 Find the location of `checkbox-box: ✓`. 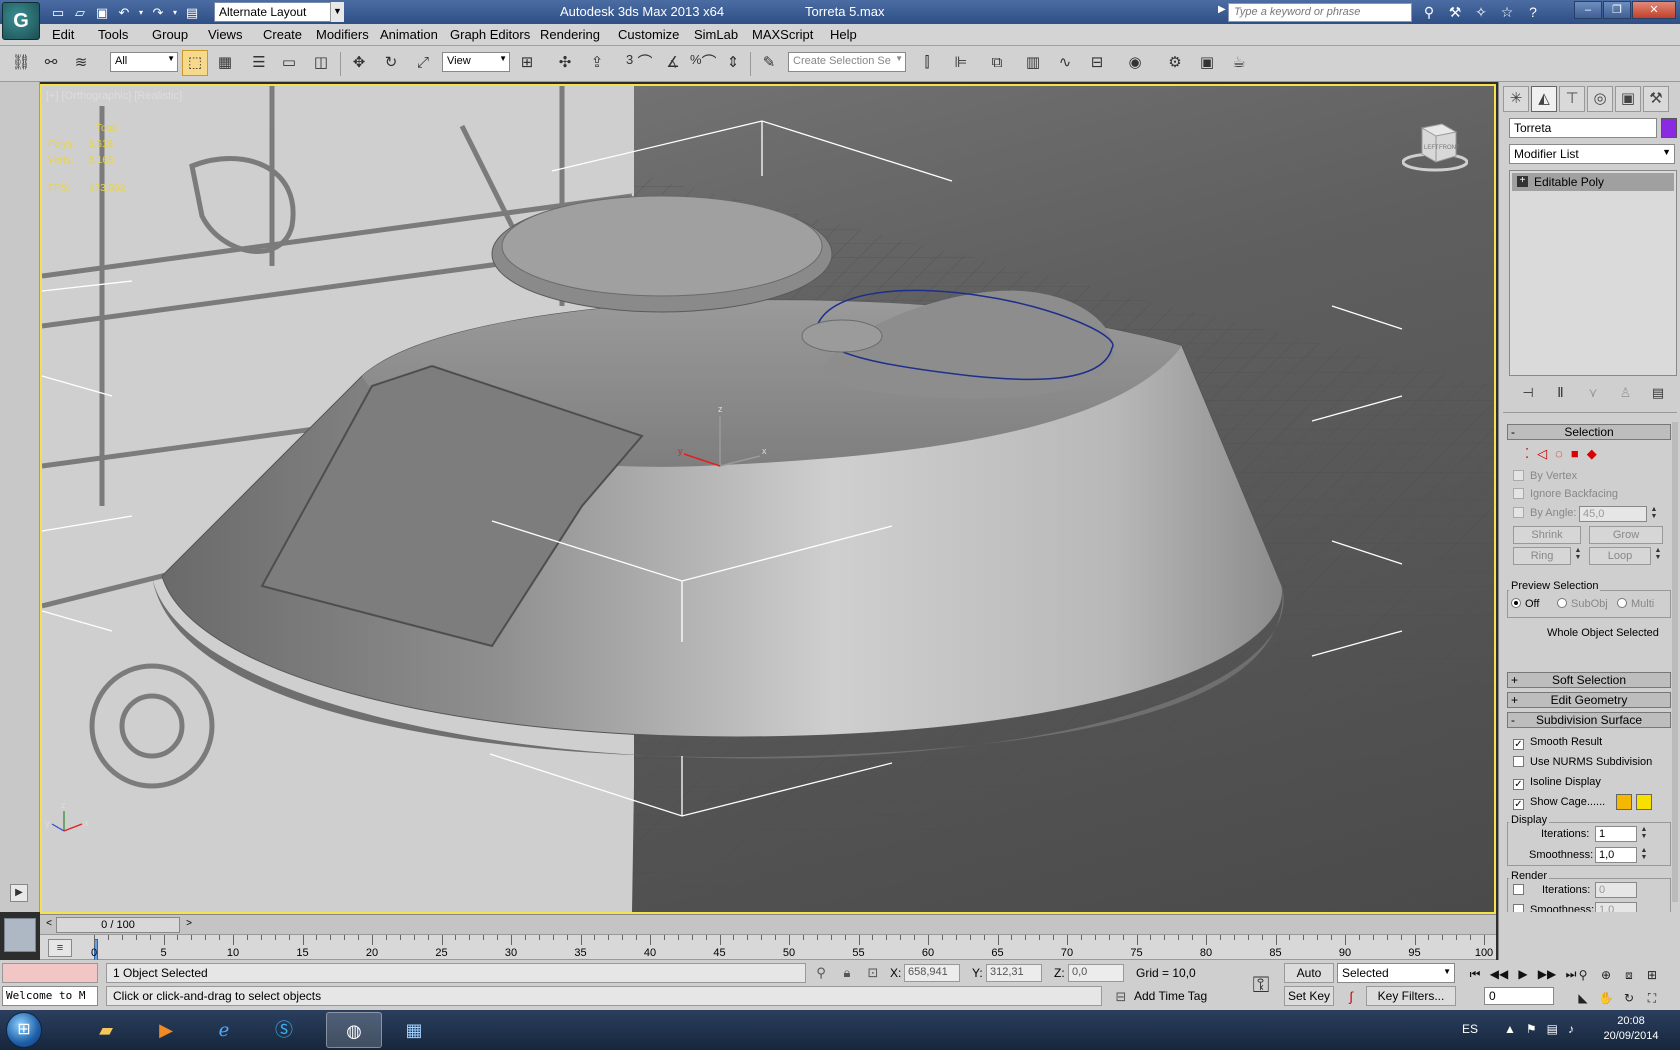

checkbox-box: ✓ is located at coordinates (1518, 784).